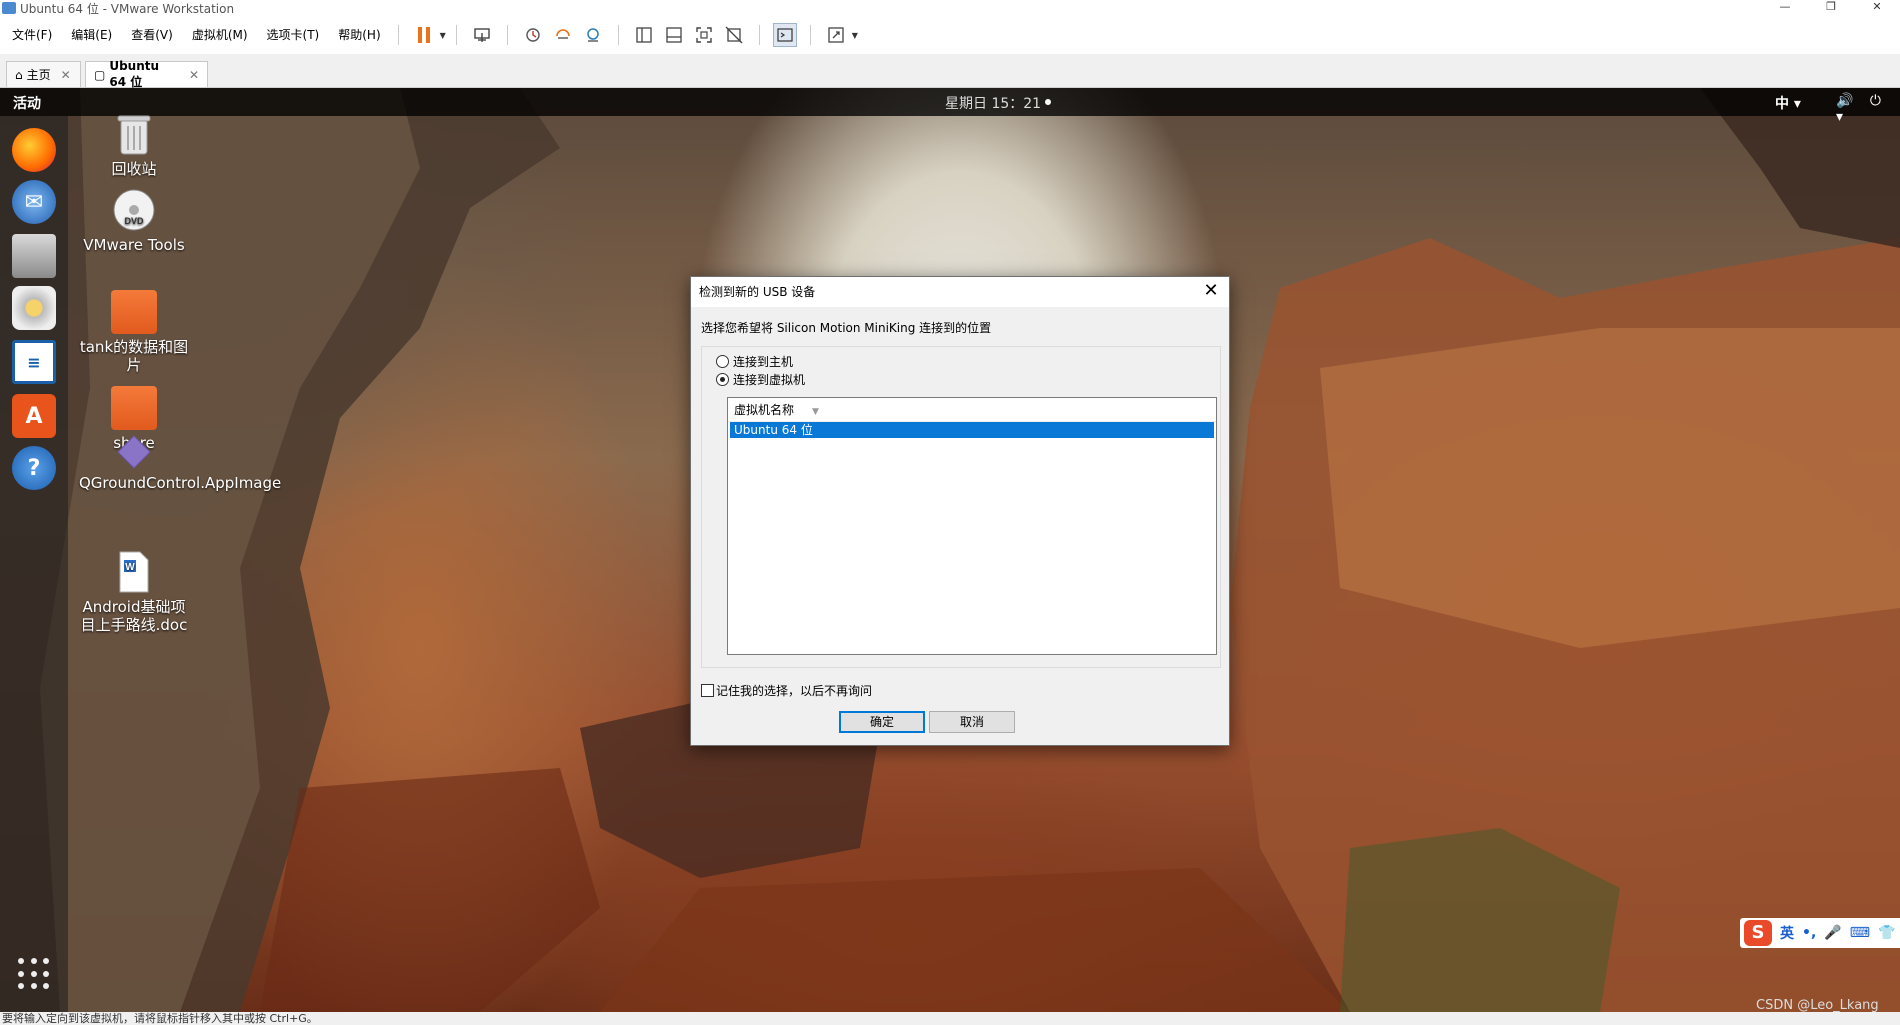 The image size is (1900, 1025). What do you see at coordinates (134, 332) in the screenshot?
I see `desktop-icon-tank-folder: tank的数据和图片` at bounding box center [134, 332].